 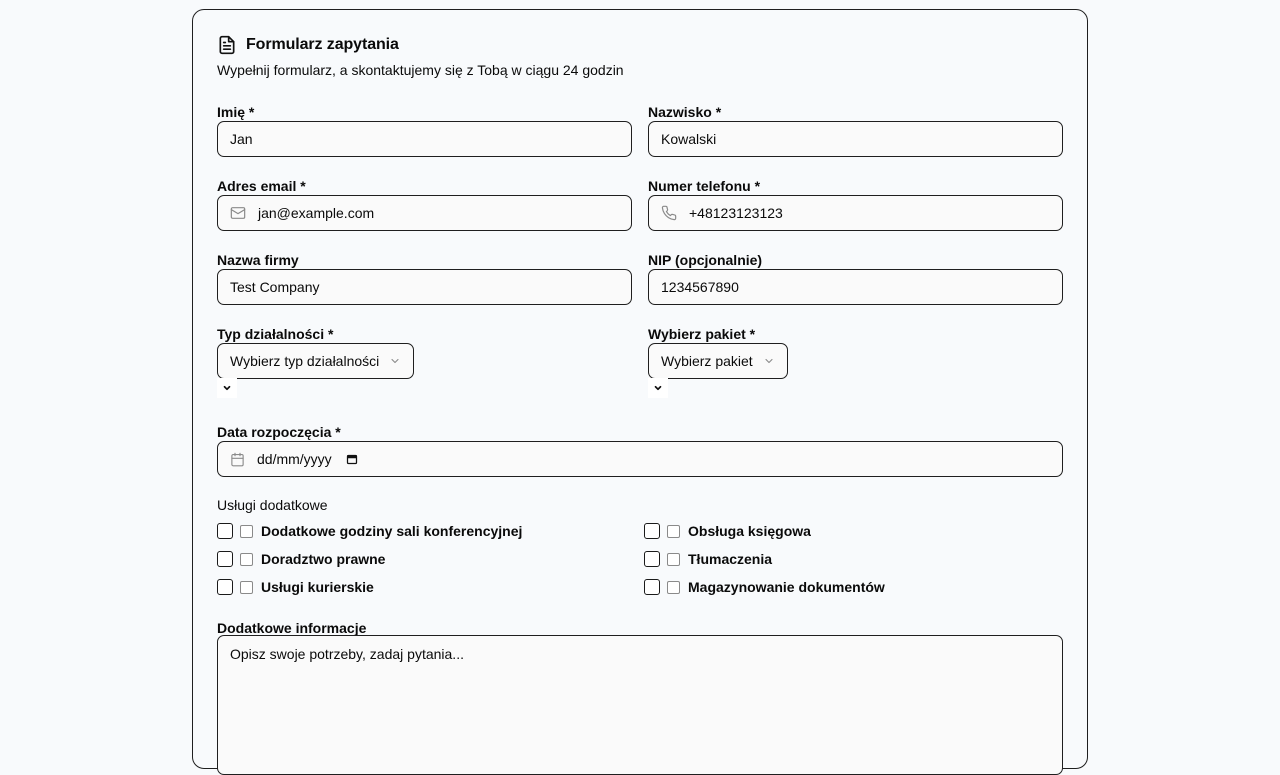 What do you see at coordinates (640, 459) in the screenshot?
I see `start-date-input: dd/mm/yyyy` at bounding box center [640, 459].